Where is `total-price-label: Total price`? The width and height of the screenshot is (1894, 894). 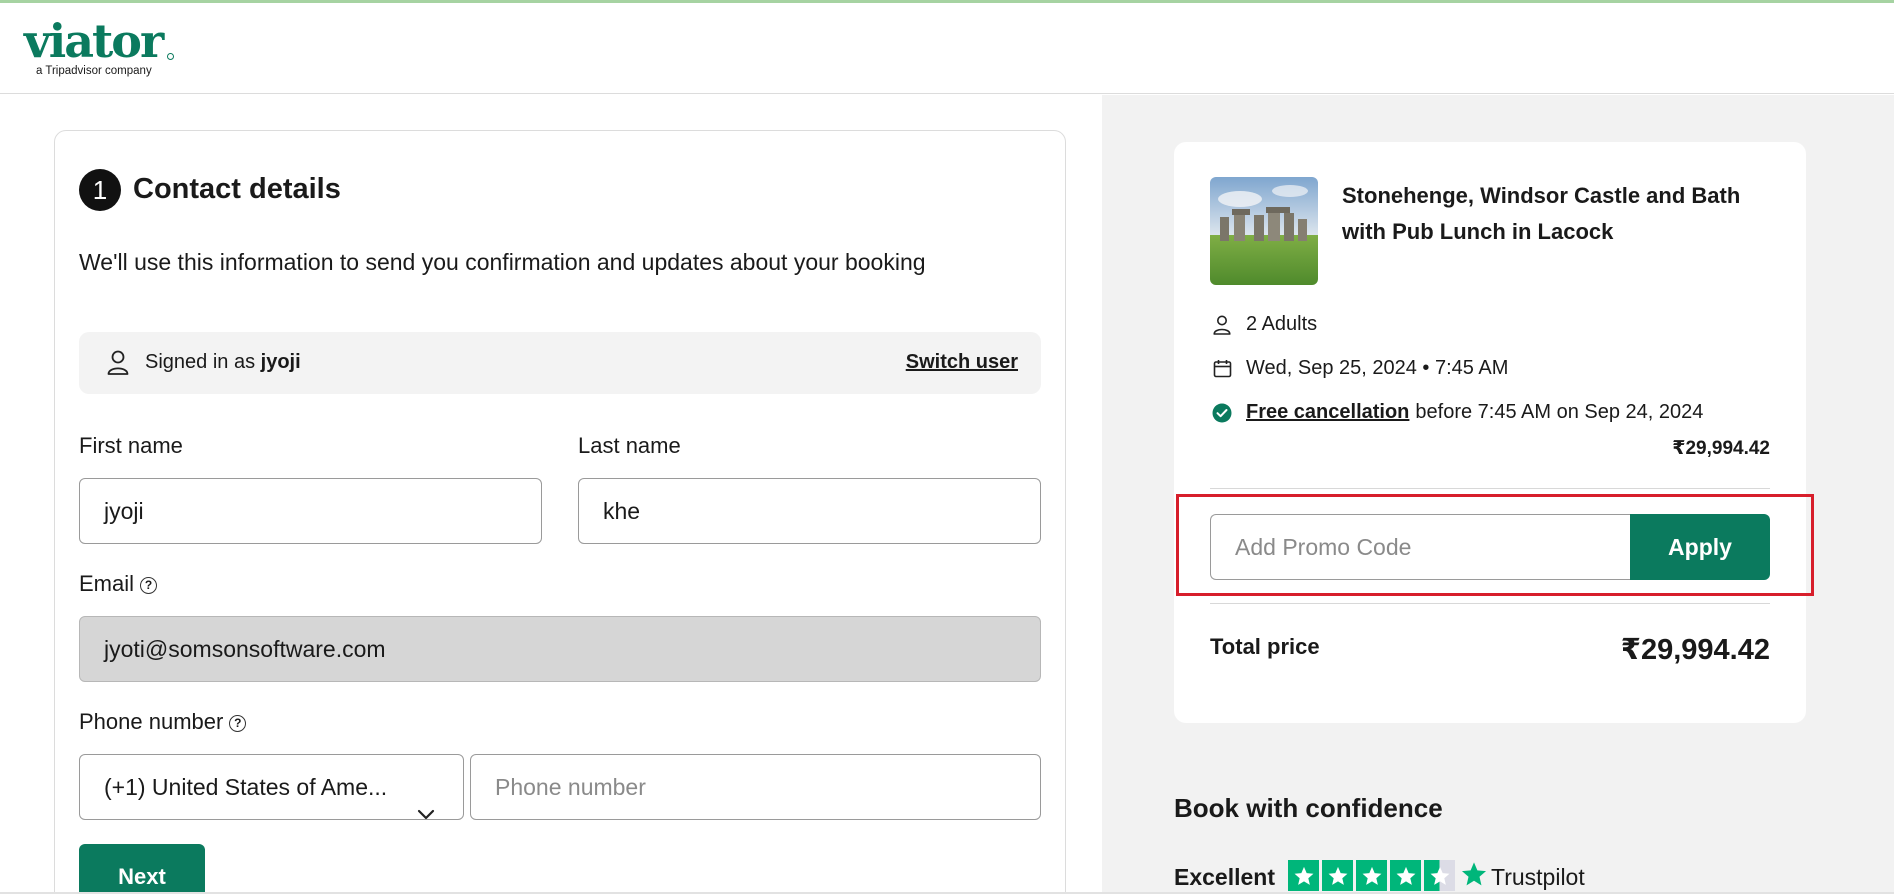
total-price-label: Total price is located at coordinates (1265, 646).